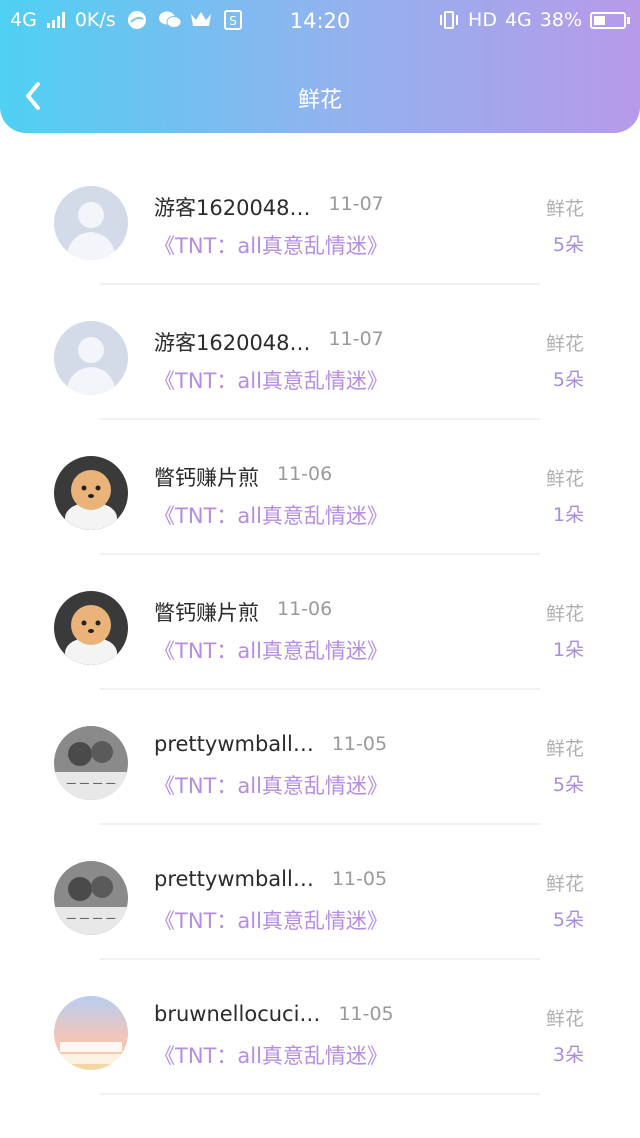 The width and height of the screenshot is (640, 1138). I want to click on vibrate-icon, so click(449, 20).